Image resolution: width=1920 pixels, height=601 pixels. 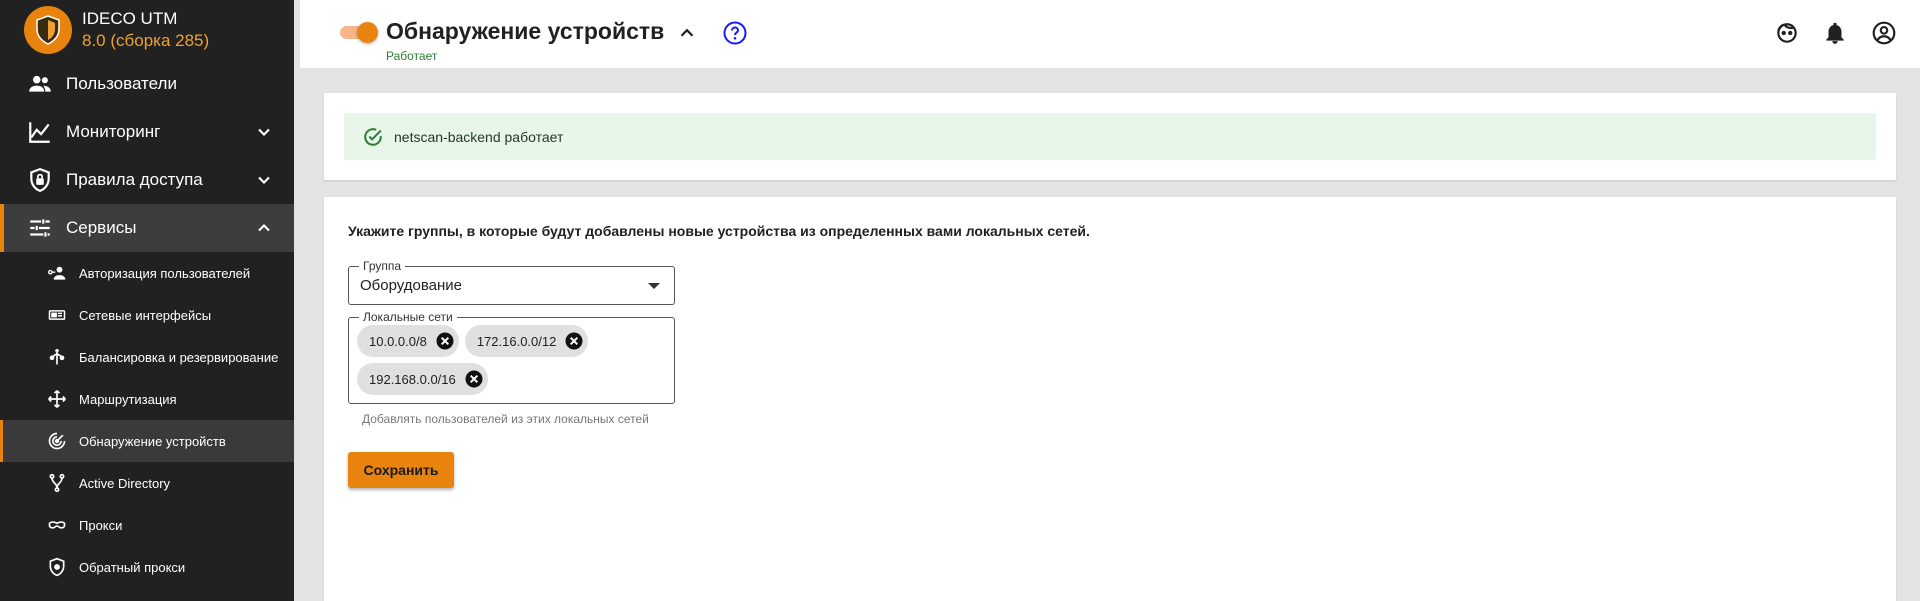 I want to click on service-status: Работает, so click(x=412, y=56).